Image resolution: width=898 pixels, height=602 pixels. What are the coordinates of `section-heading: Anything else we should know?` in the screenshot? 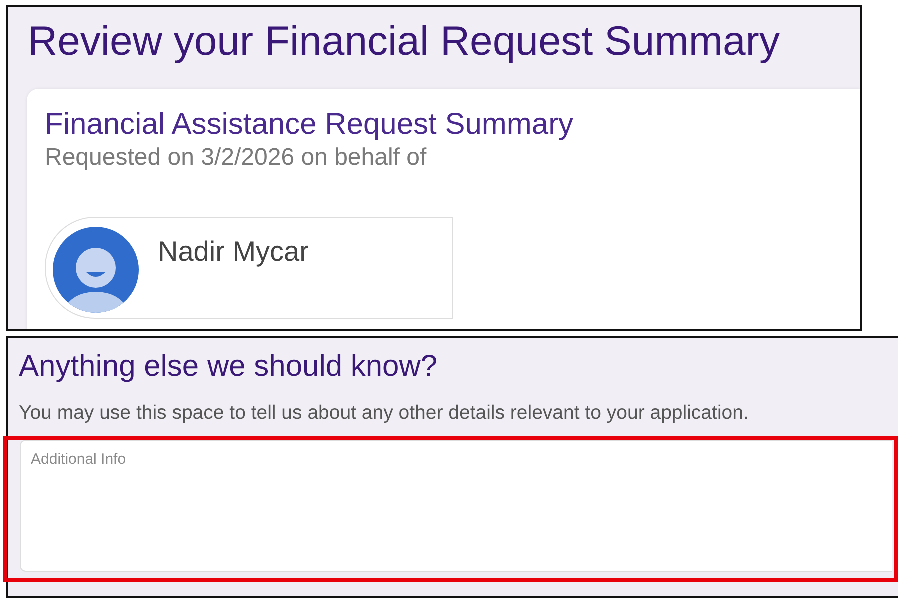 It's located at (229, 367).